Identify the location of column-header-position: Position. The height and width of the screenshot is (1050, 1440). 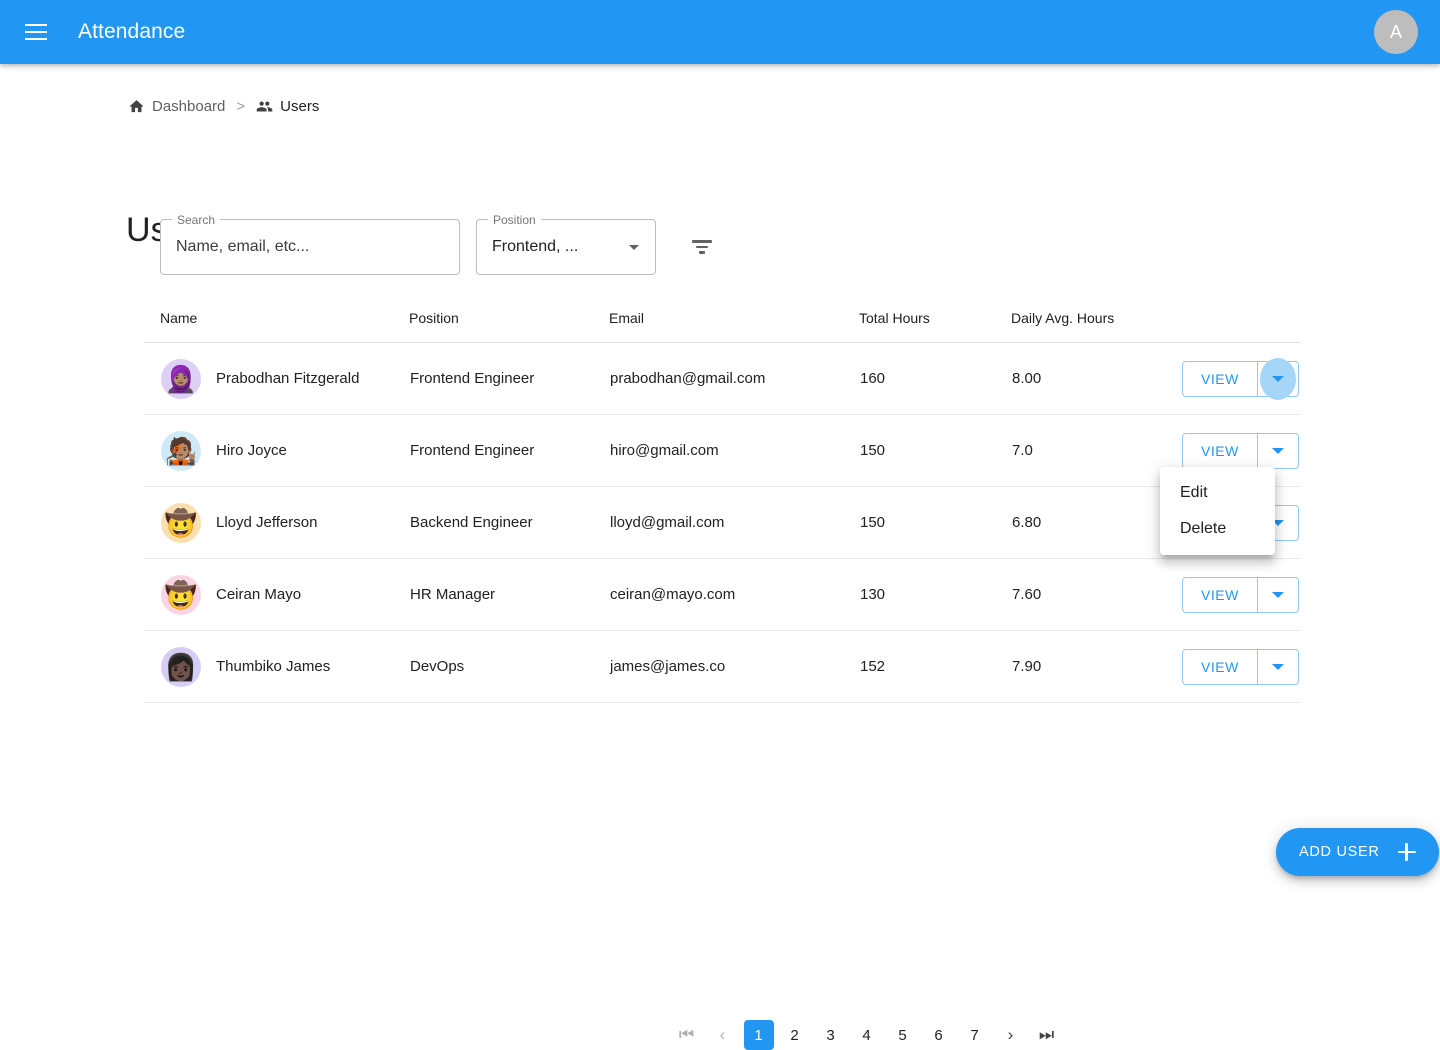
(509, 320).